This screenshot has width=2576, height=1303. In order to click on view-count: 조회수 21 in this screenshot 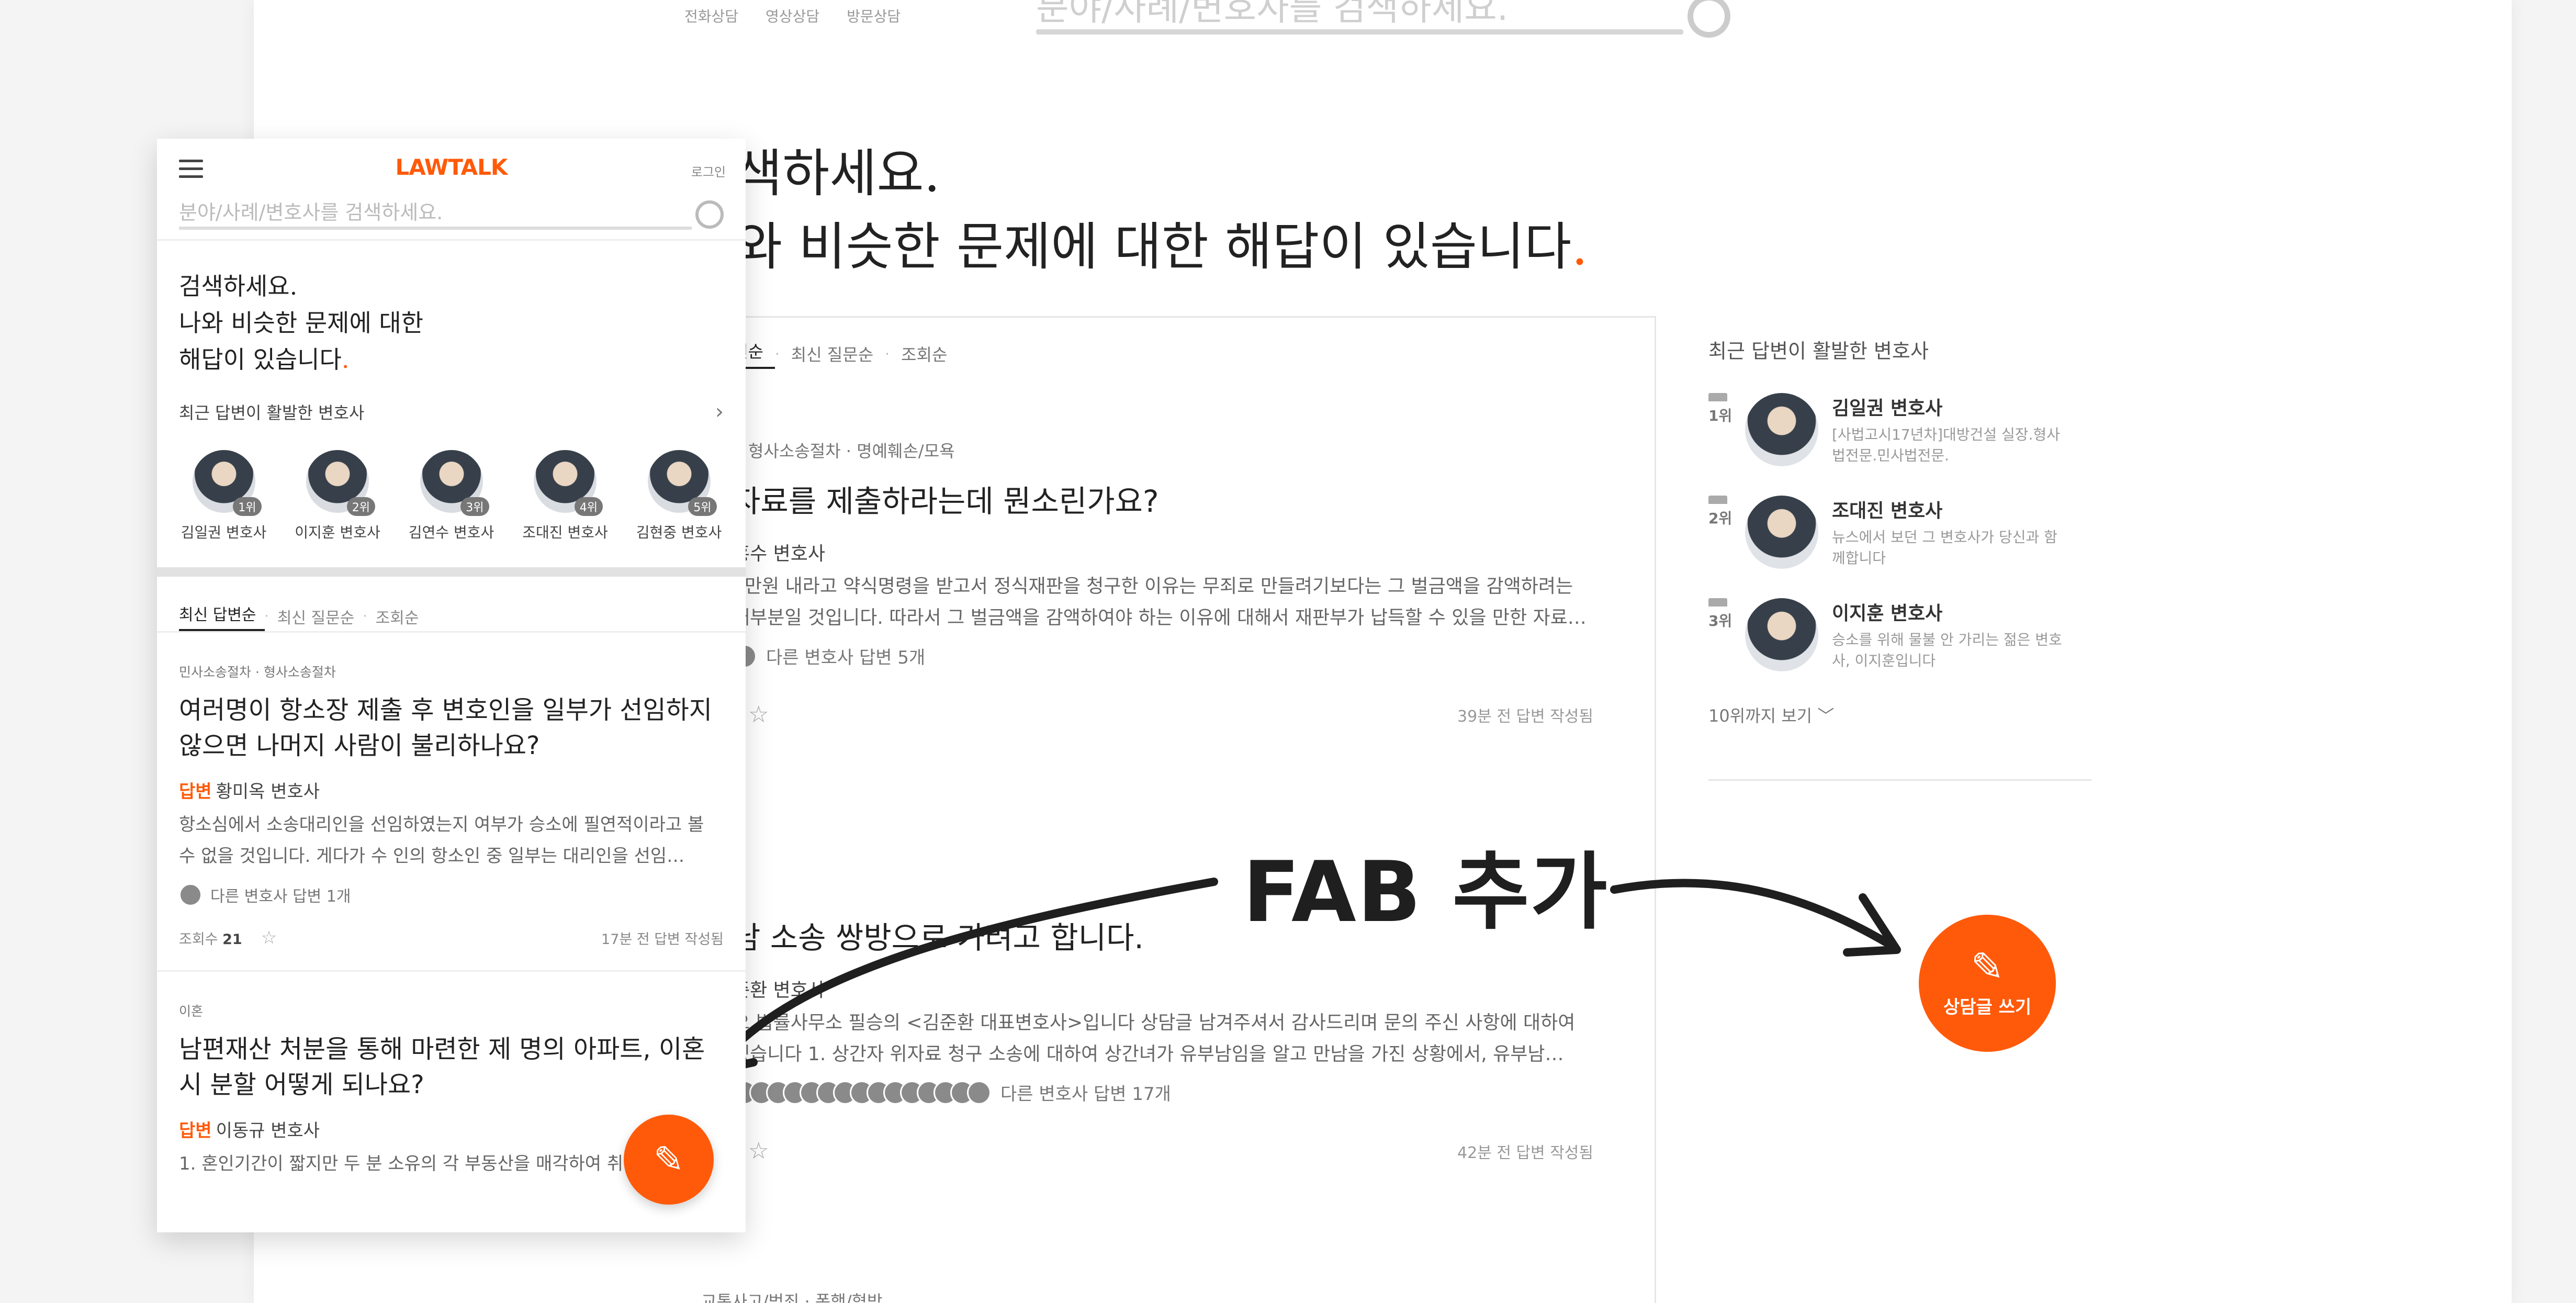, I will do `click(210, 939)`.